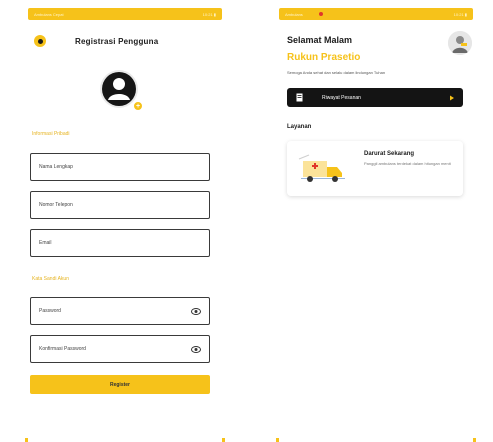 The width and height of the screenshot is (493, 442). What do you see at coordinates (138, 106) in the screenshot?
I see `plus-icon: +` at bounding box center [138, 106].